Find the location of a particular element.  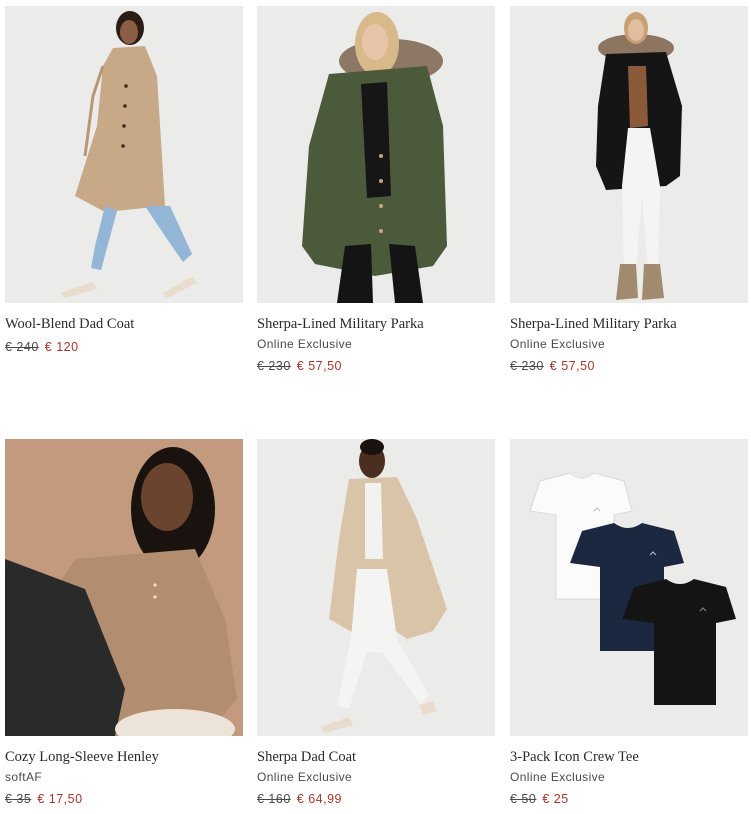

product-price: € 35 € 17,50 is located at coordinates (124, 799).